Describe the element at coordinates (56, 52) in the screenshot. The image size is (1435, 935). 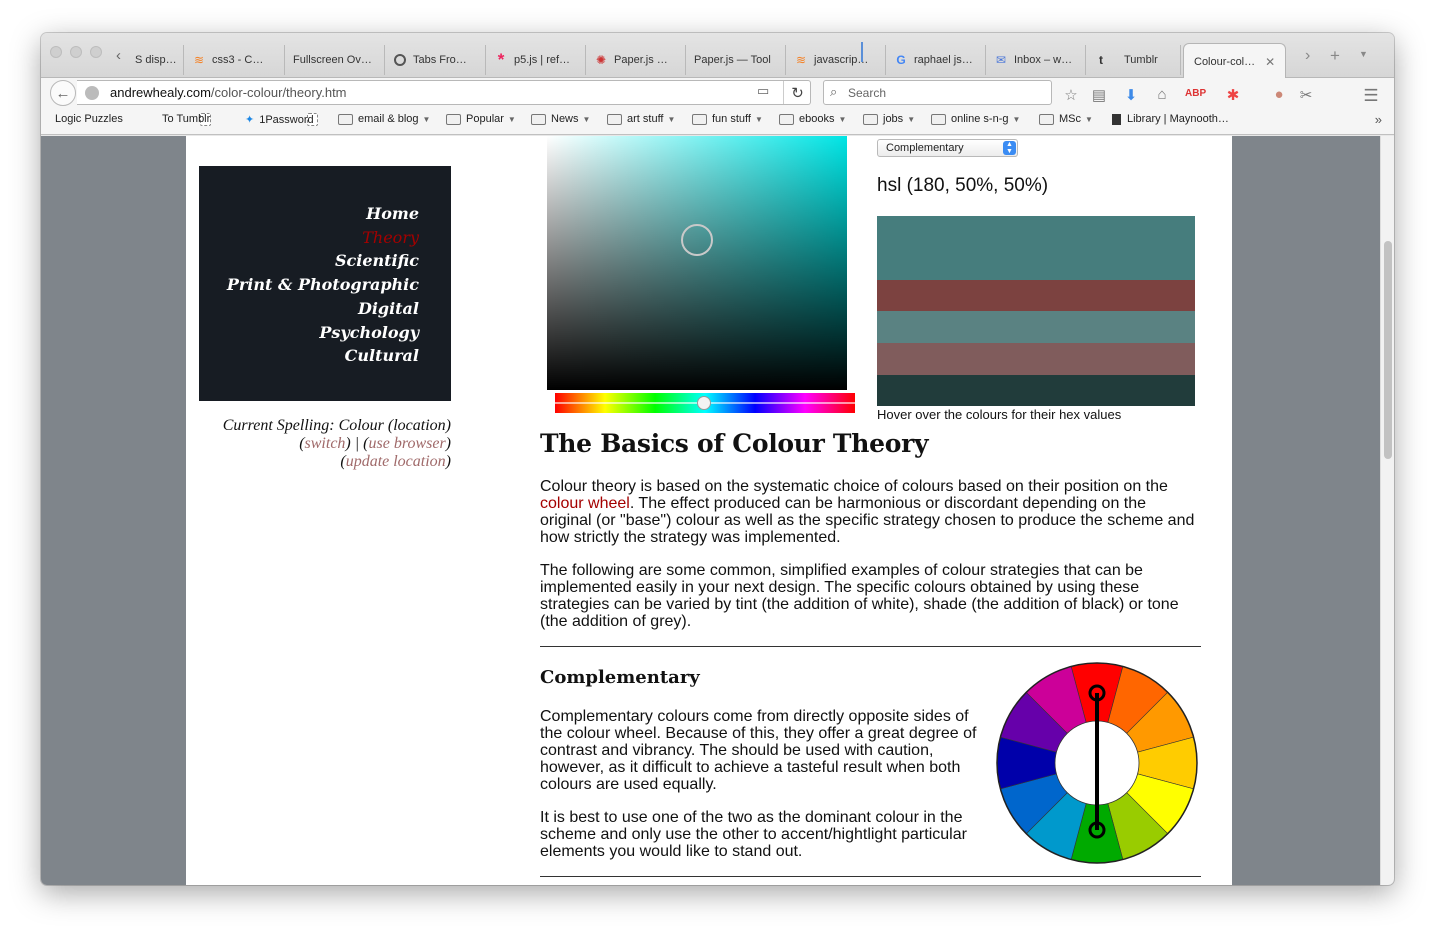
I see `close-window-button` at that location.